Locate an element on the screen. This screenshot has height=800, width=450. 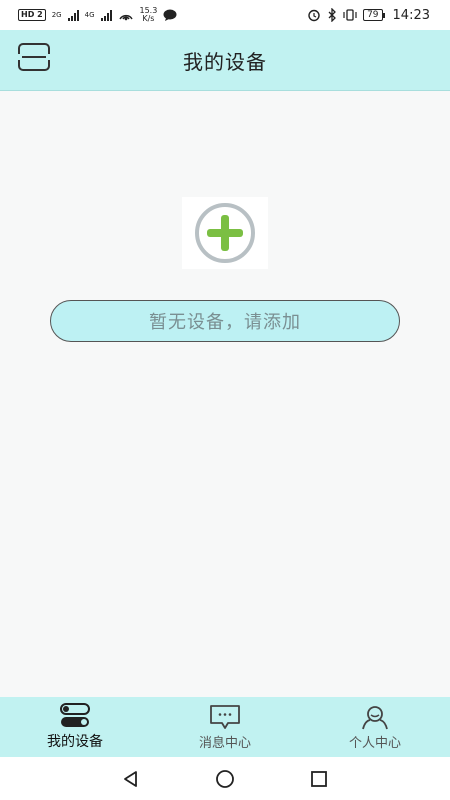
status-left: HD 2 2G 4G 15.3 K/s is located at coordinates (97, 15).